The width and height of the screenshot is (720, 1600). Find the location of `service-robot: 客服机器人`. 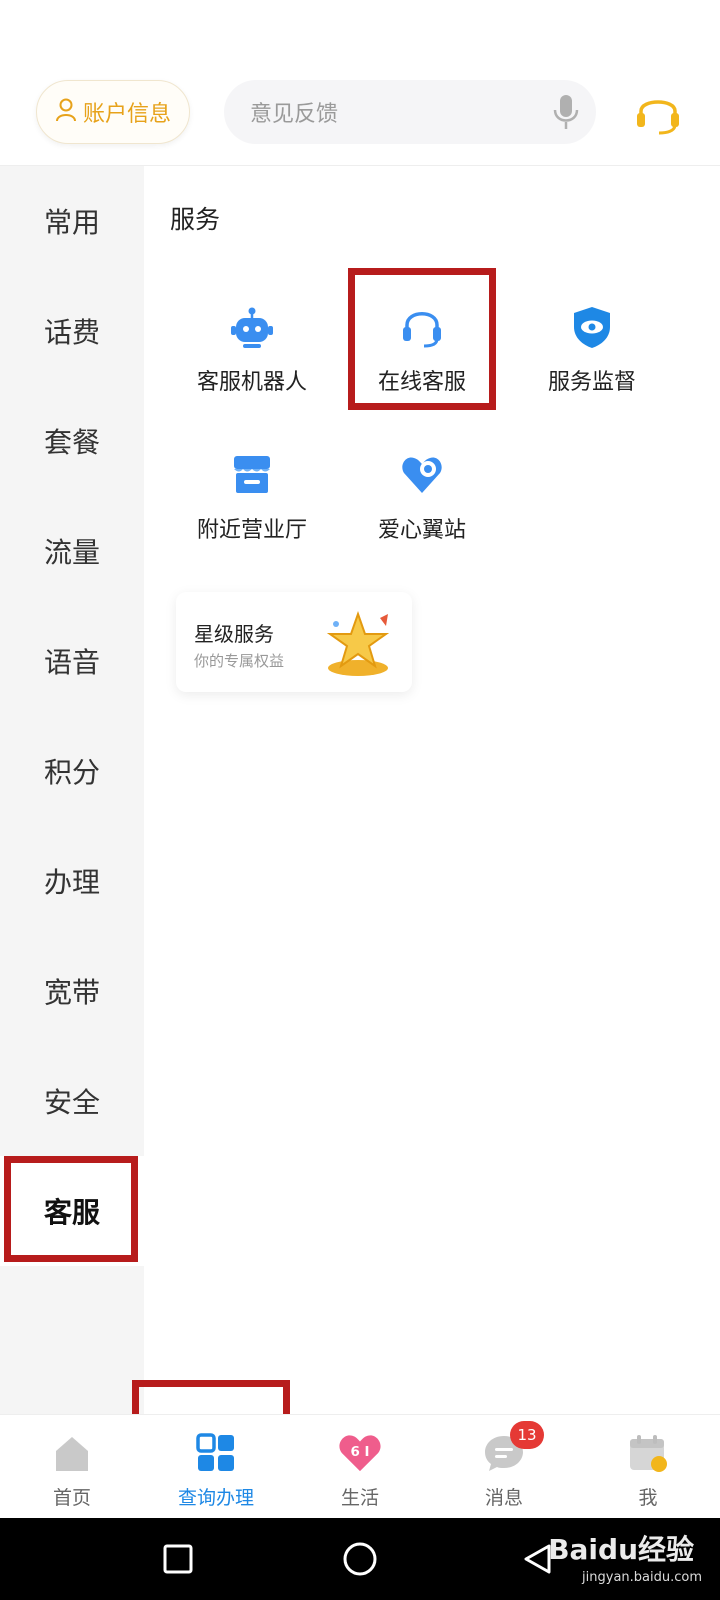

service-robot: 客服机器人 is located at coordinates (252, 351).